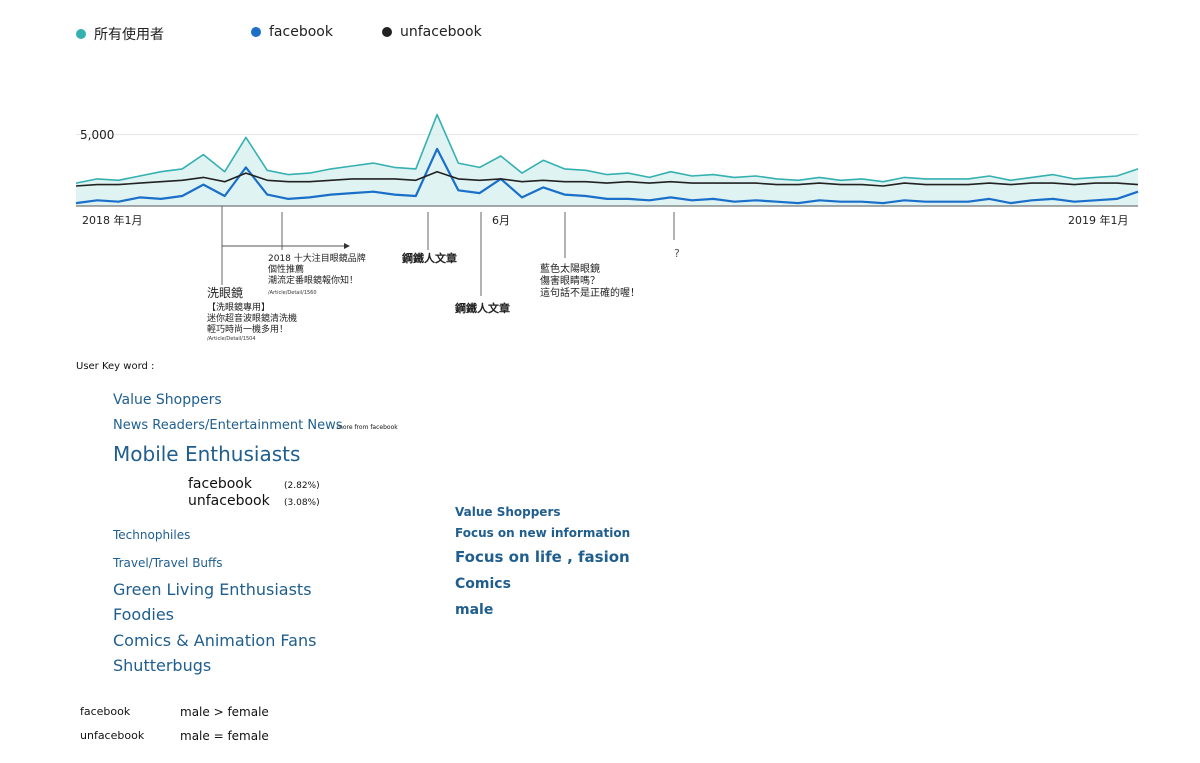  Describe the element at coordinates (317, 259) in the screenshot. I see `annotation-2-line1: 2018 十大注目眼鏡品牌` at that location.